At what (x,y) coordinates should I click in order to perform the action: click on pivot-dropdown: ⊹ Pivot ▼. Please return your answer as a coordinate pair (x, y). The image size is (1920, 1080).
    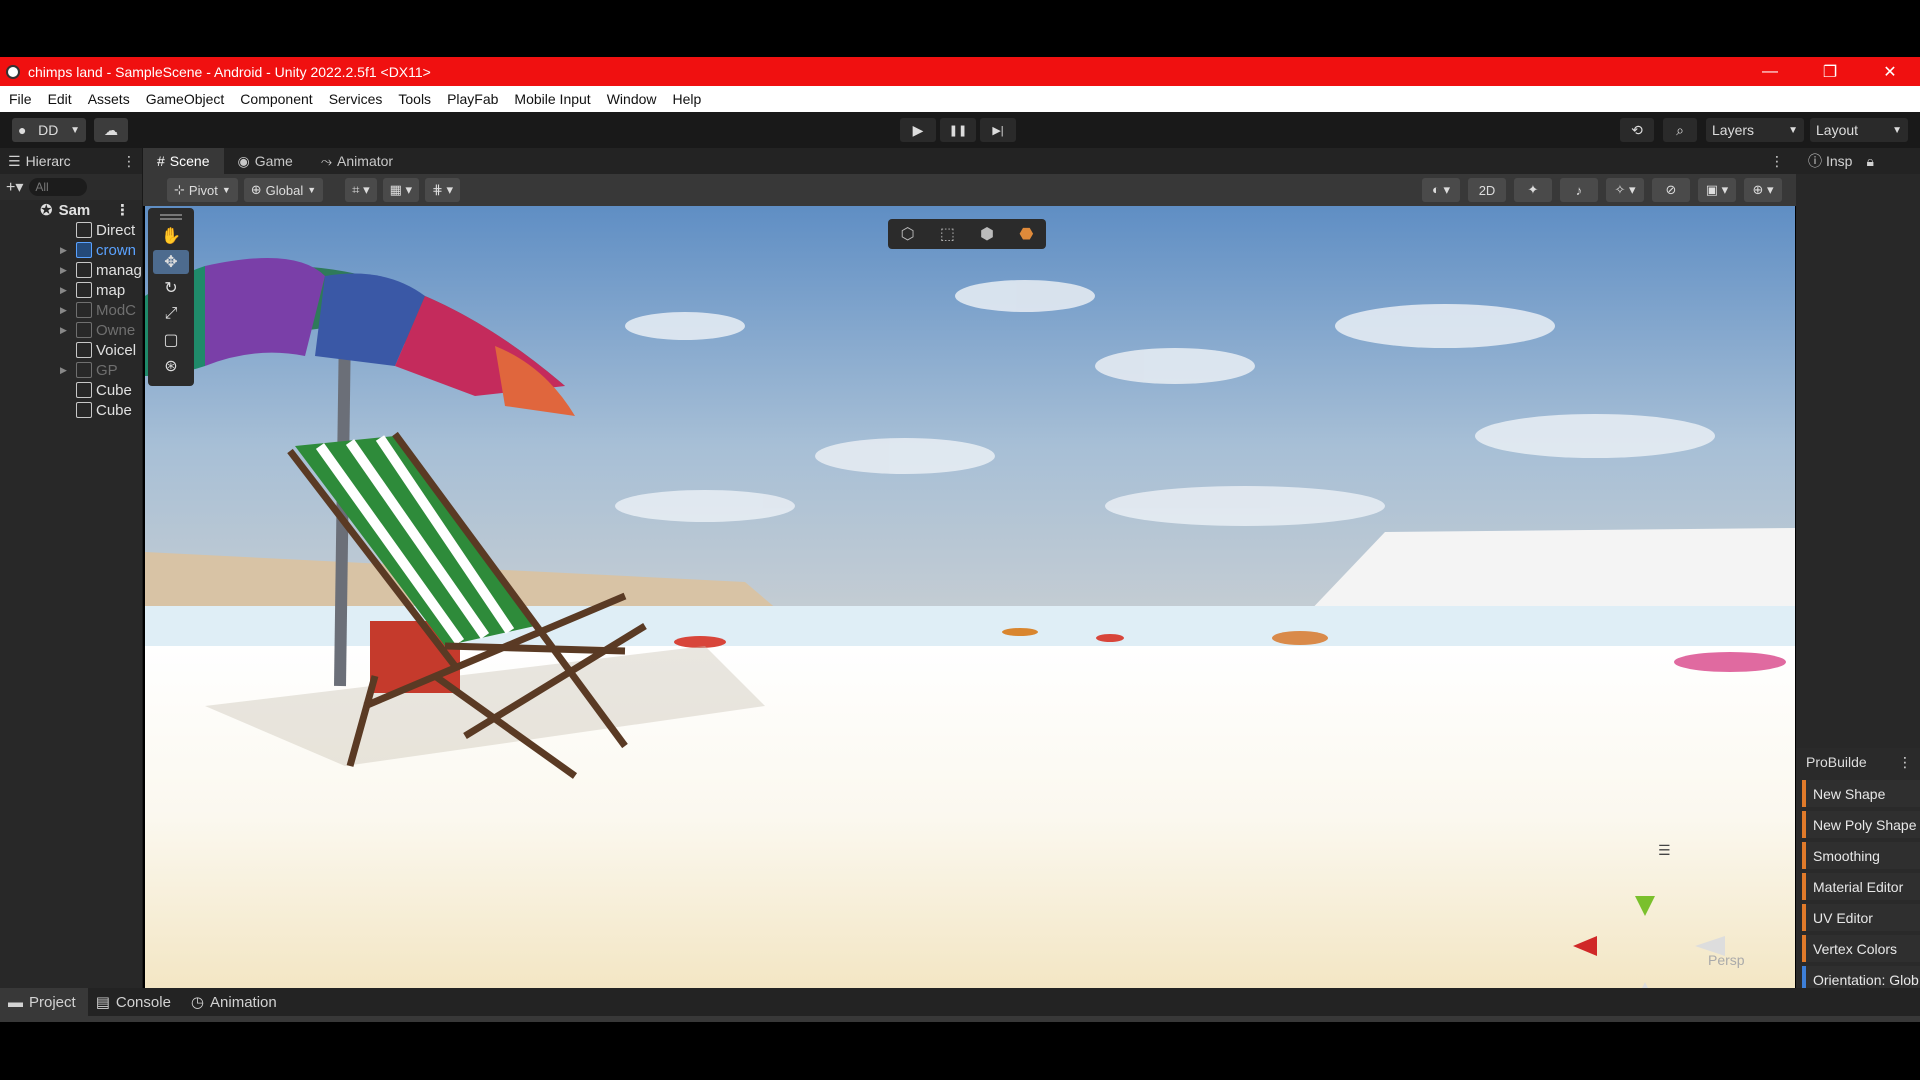
    Looking at the image, I should click on (202, 190).